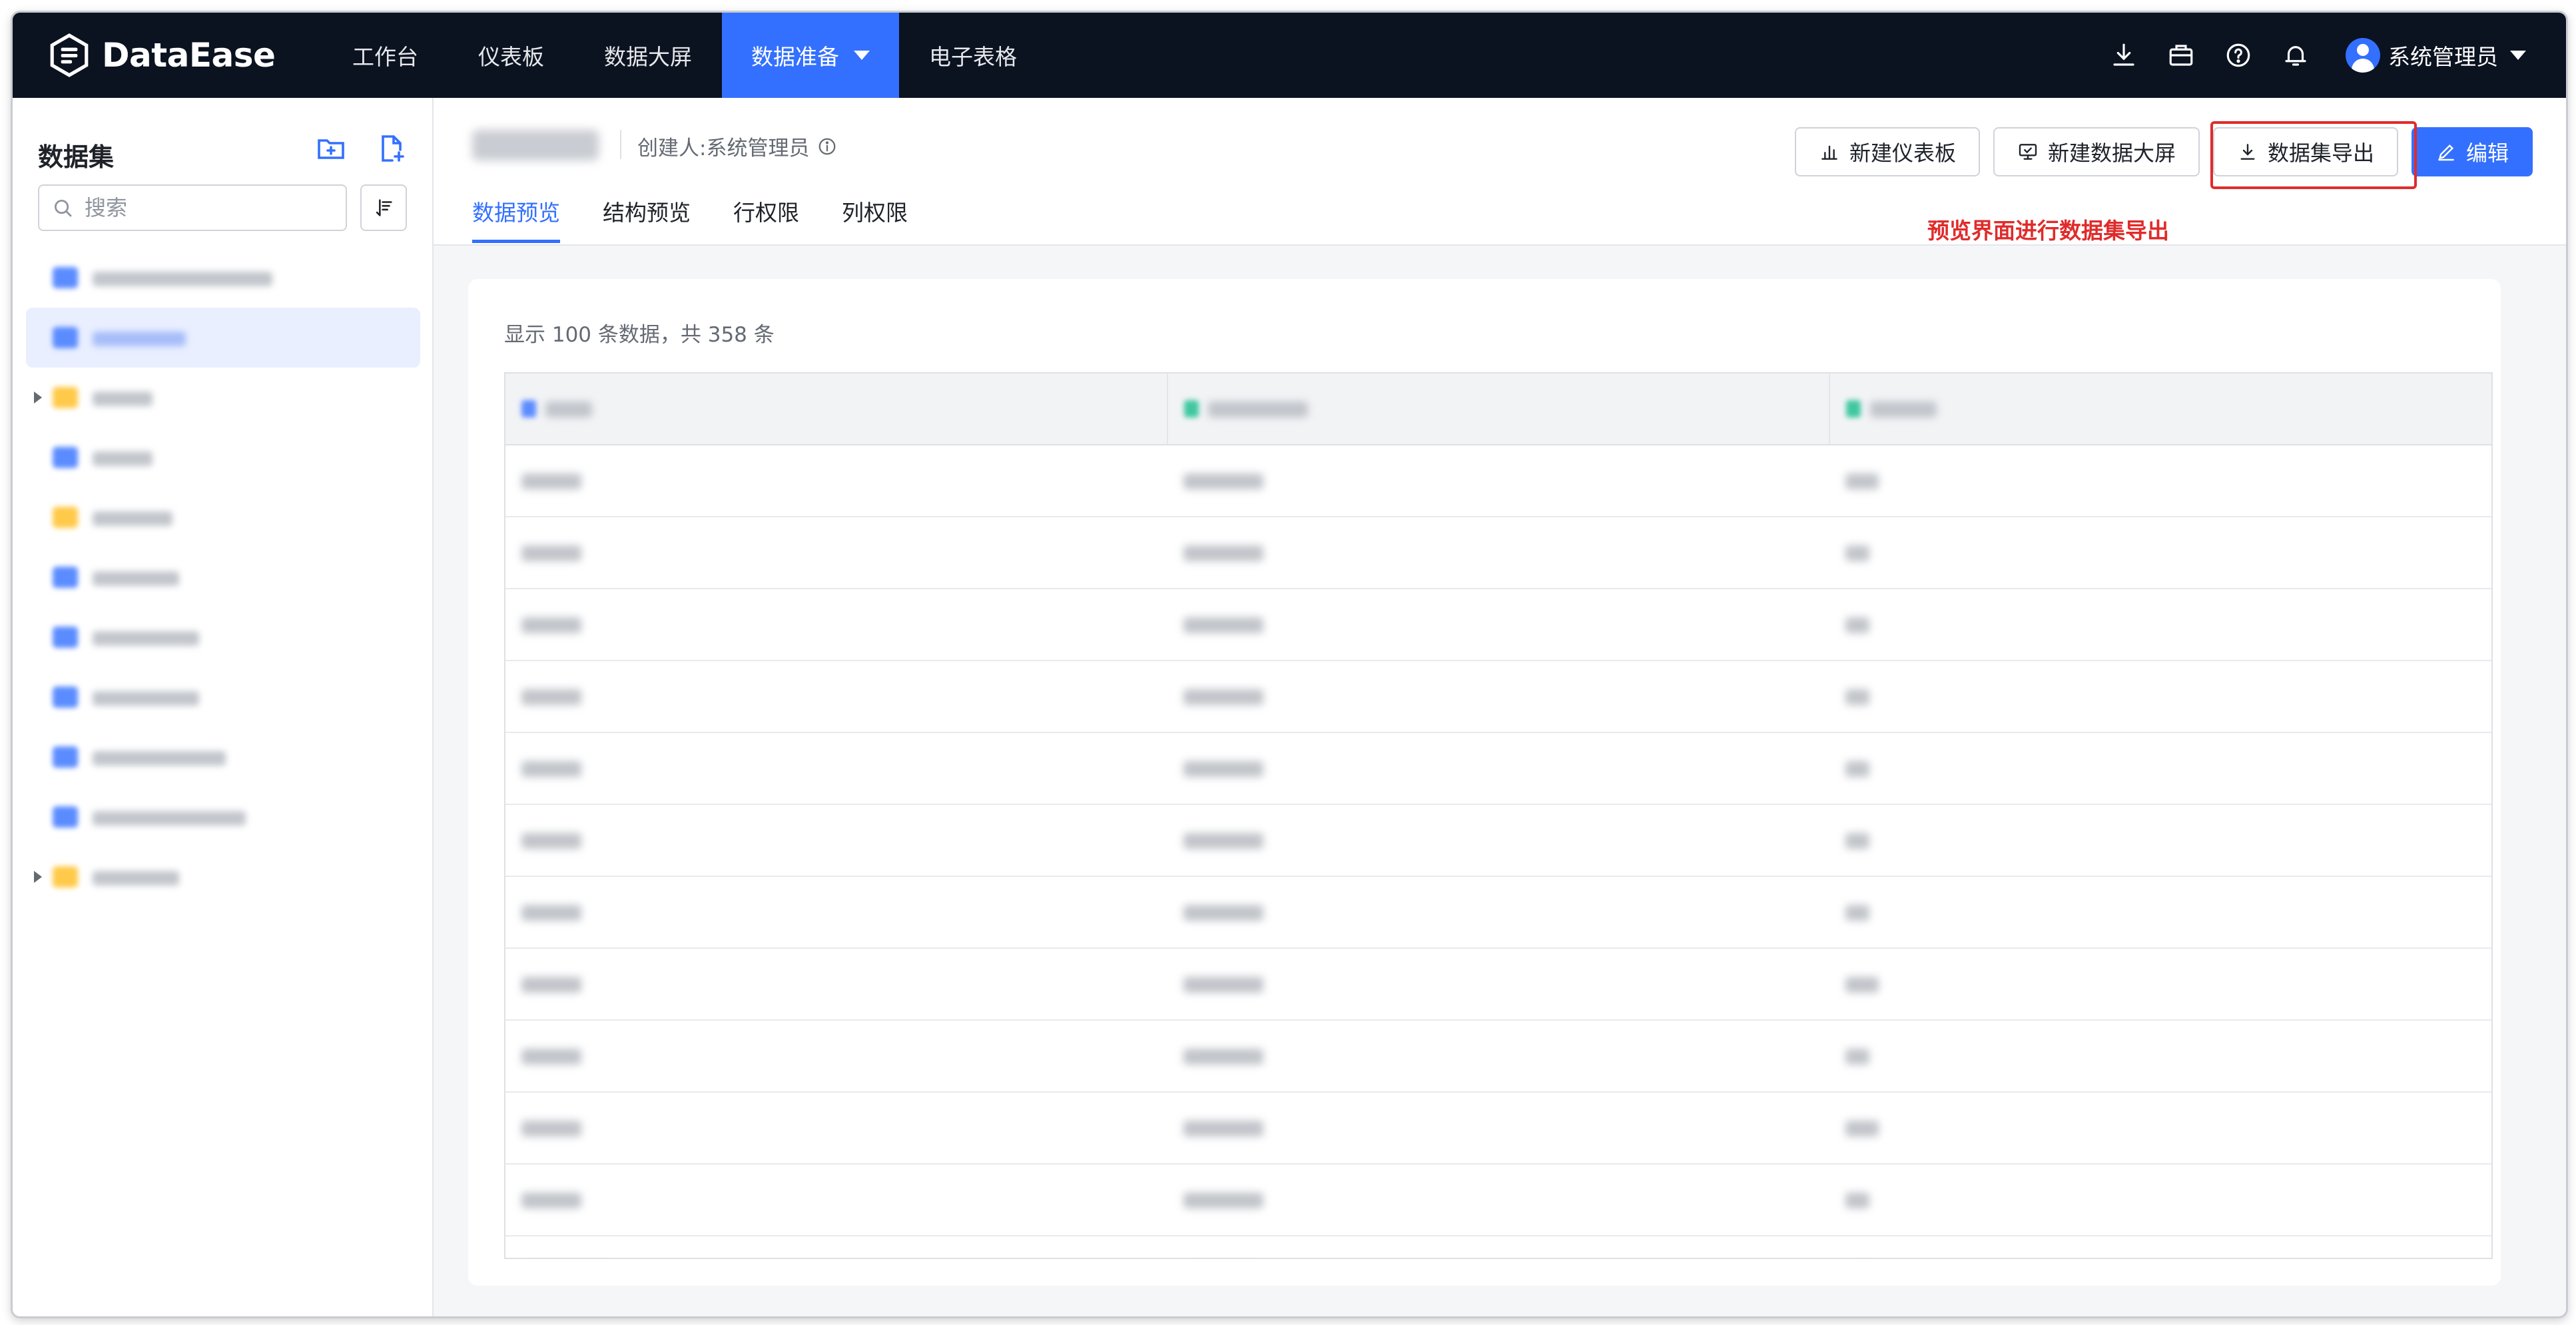 The image size is (2576, 1325). What do you see at coordinates (647, 219) in the screenshot?
I see `tab-structure-preview: 结构预览` at bounding box center [647, 219].